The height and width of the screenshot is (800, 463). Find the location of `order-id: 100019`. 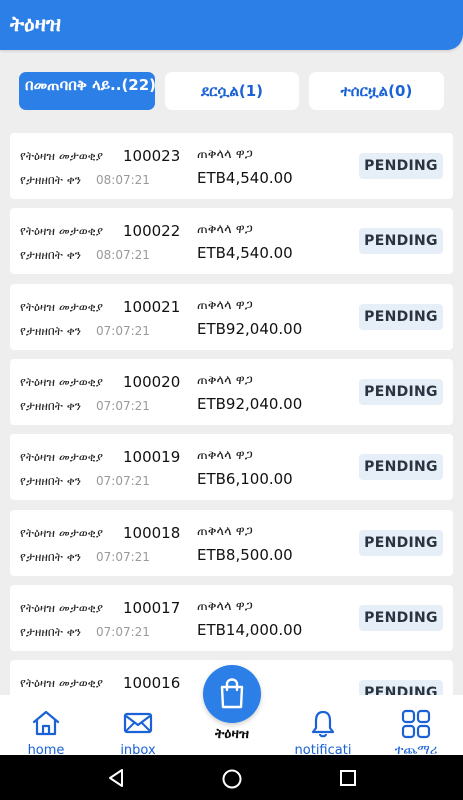

order-id: 100019 is located at coordinates (152, 457).